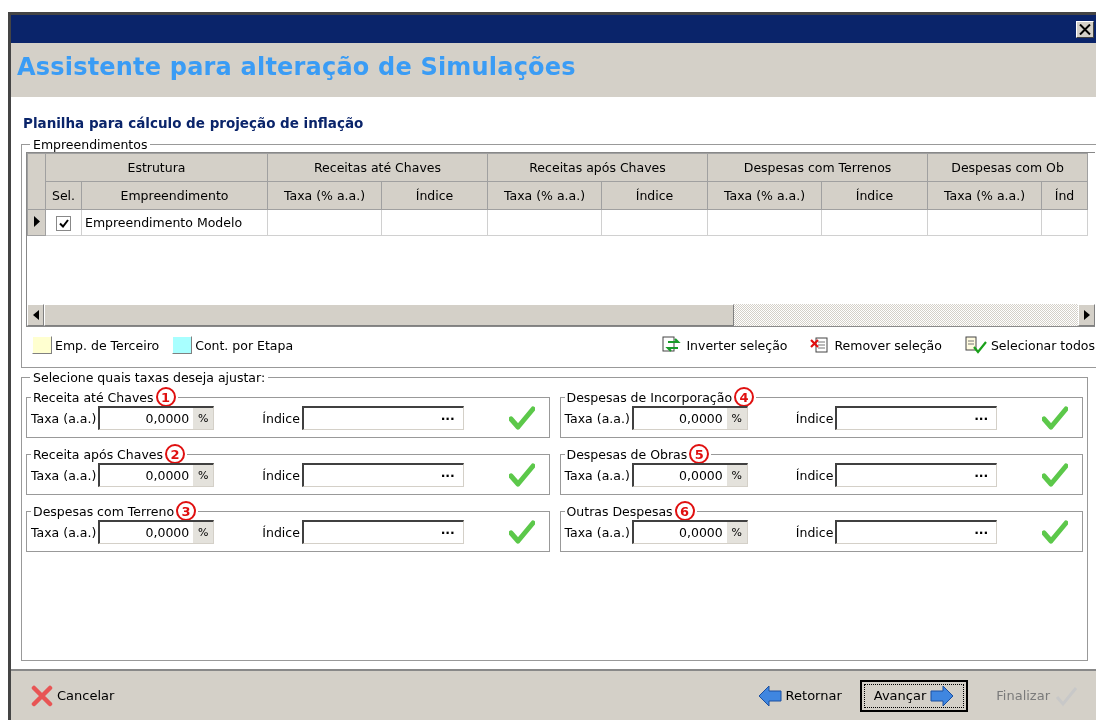 The image size is (1096, 720). What do you see at coordinates (186, 511) in the screenshot?
I see `number-badge: 3` at bounding box center [186, 511].